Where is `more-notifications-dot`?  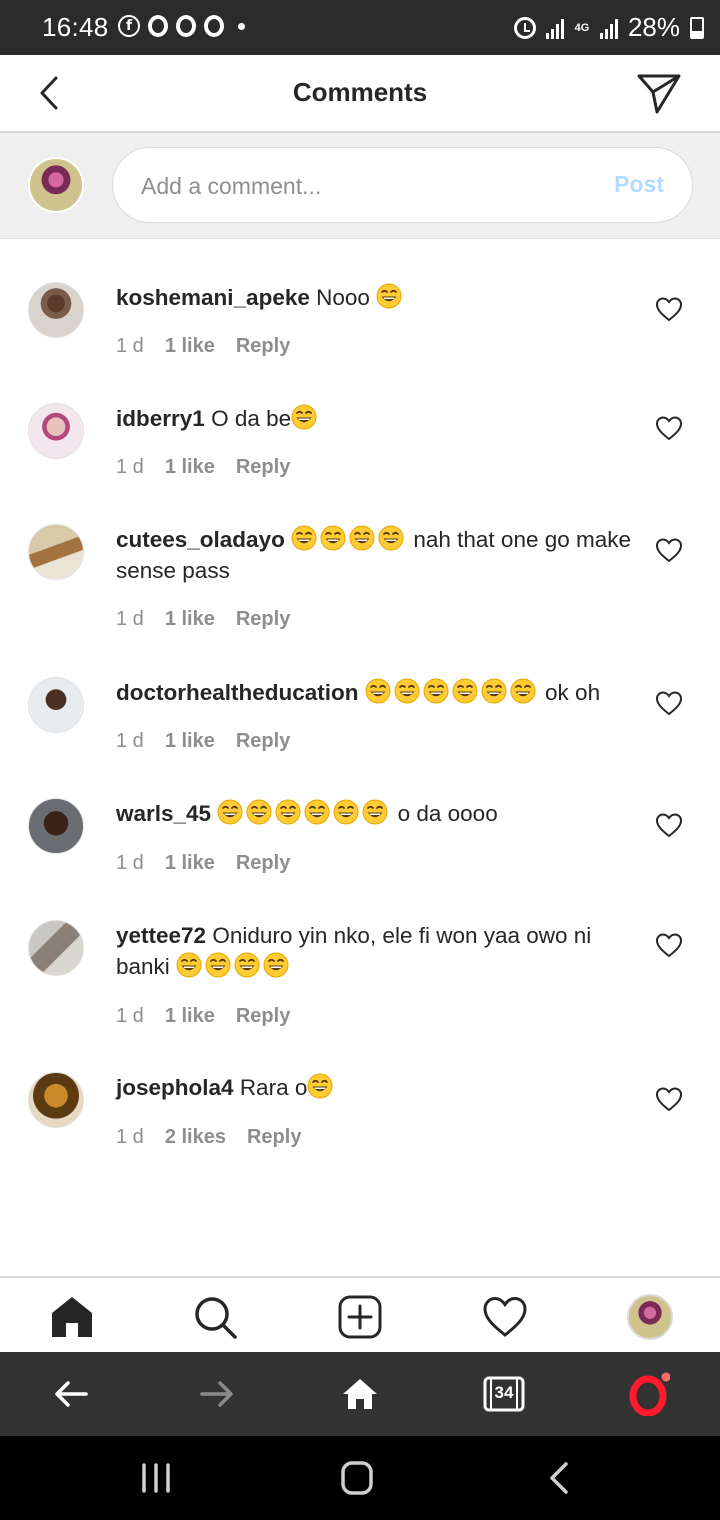
more-notifications-dot is located at coordinates (241, 26).